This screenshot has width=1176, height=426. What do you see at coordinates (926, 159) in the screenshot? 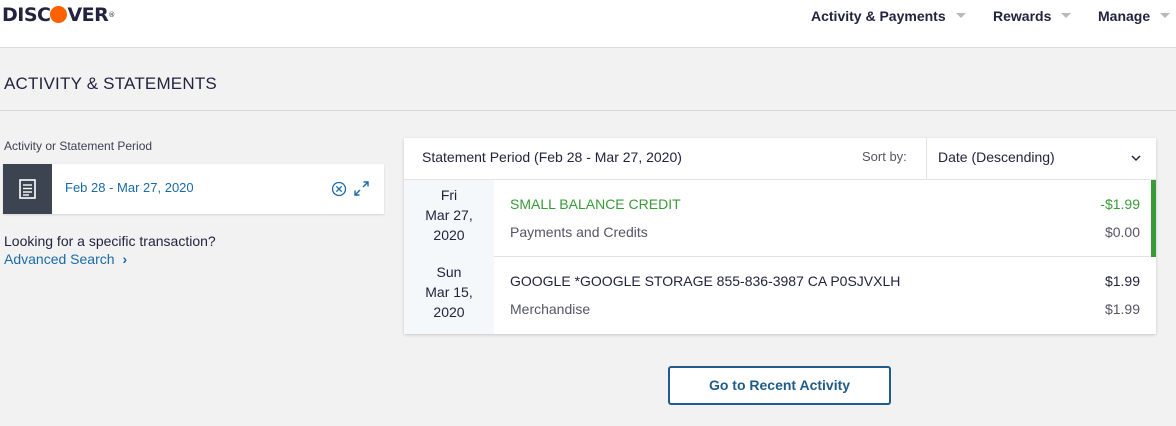
I see `sort-divider` at bounding box center [926, 159].